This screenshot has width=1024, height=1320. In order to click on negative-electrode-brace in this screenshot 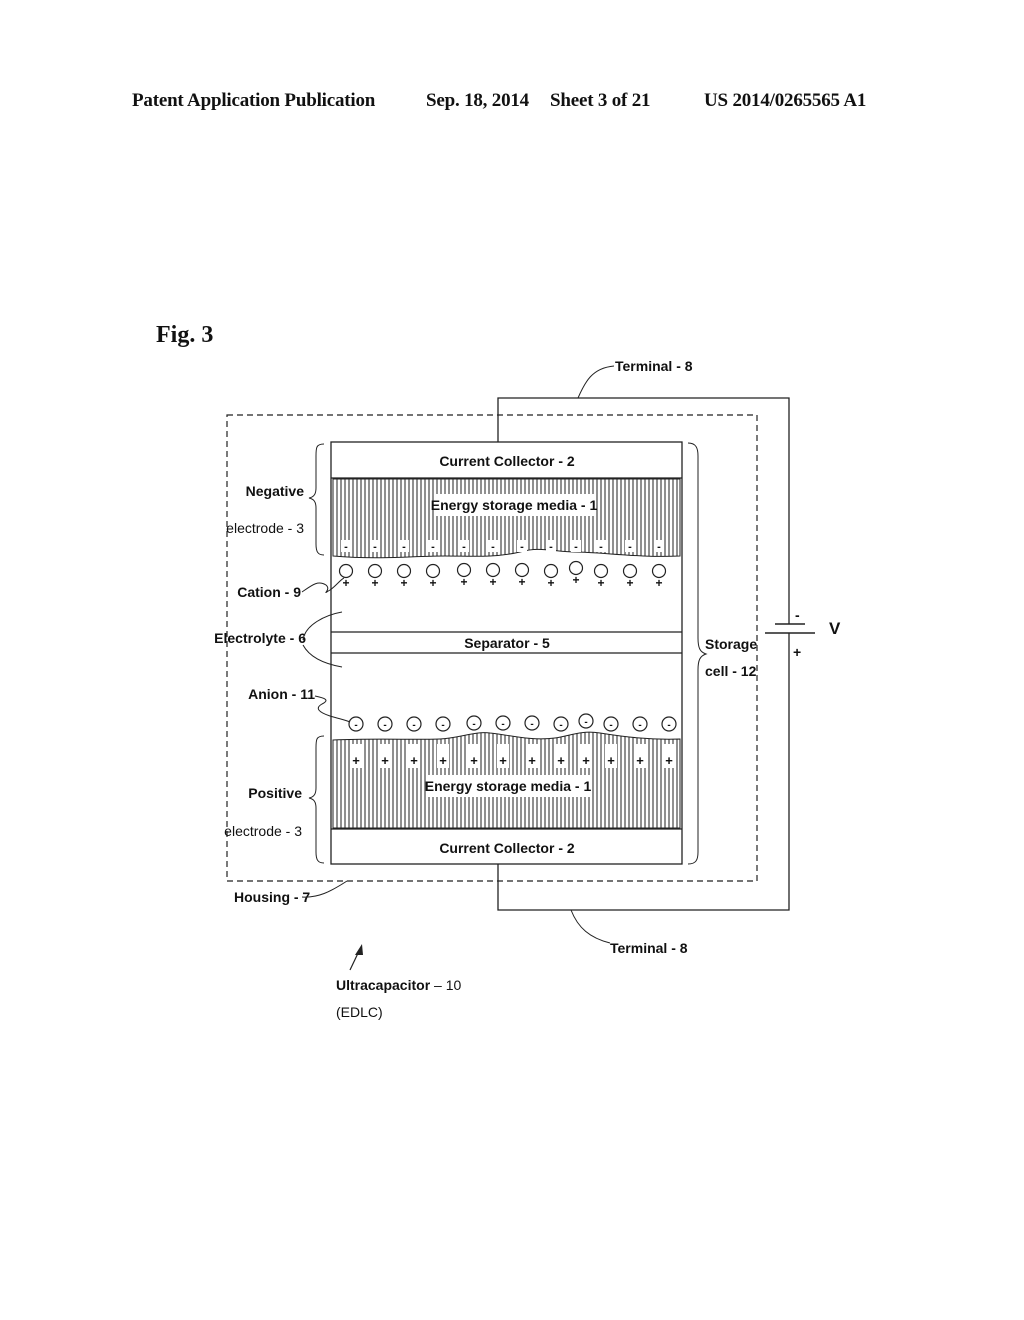, I will do `click(316, 499)`.